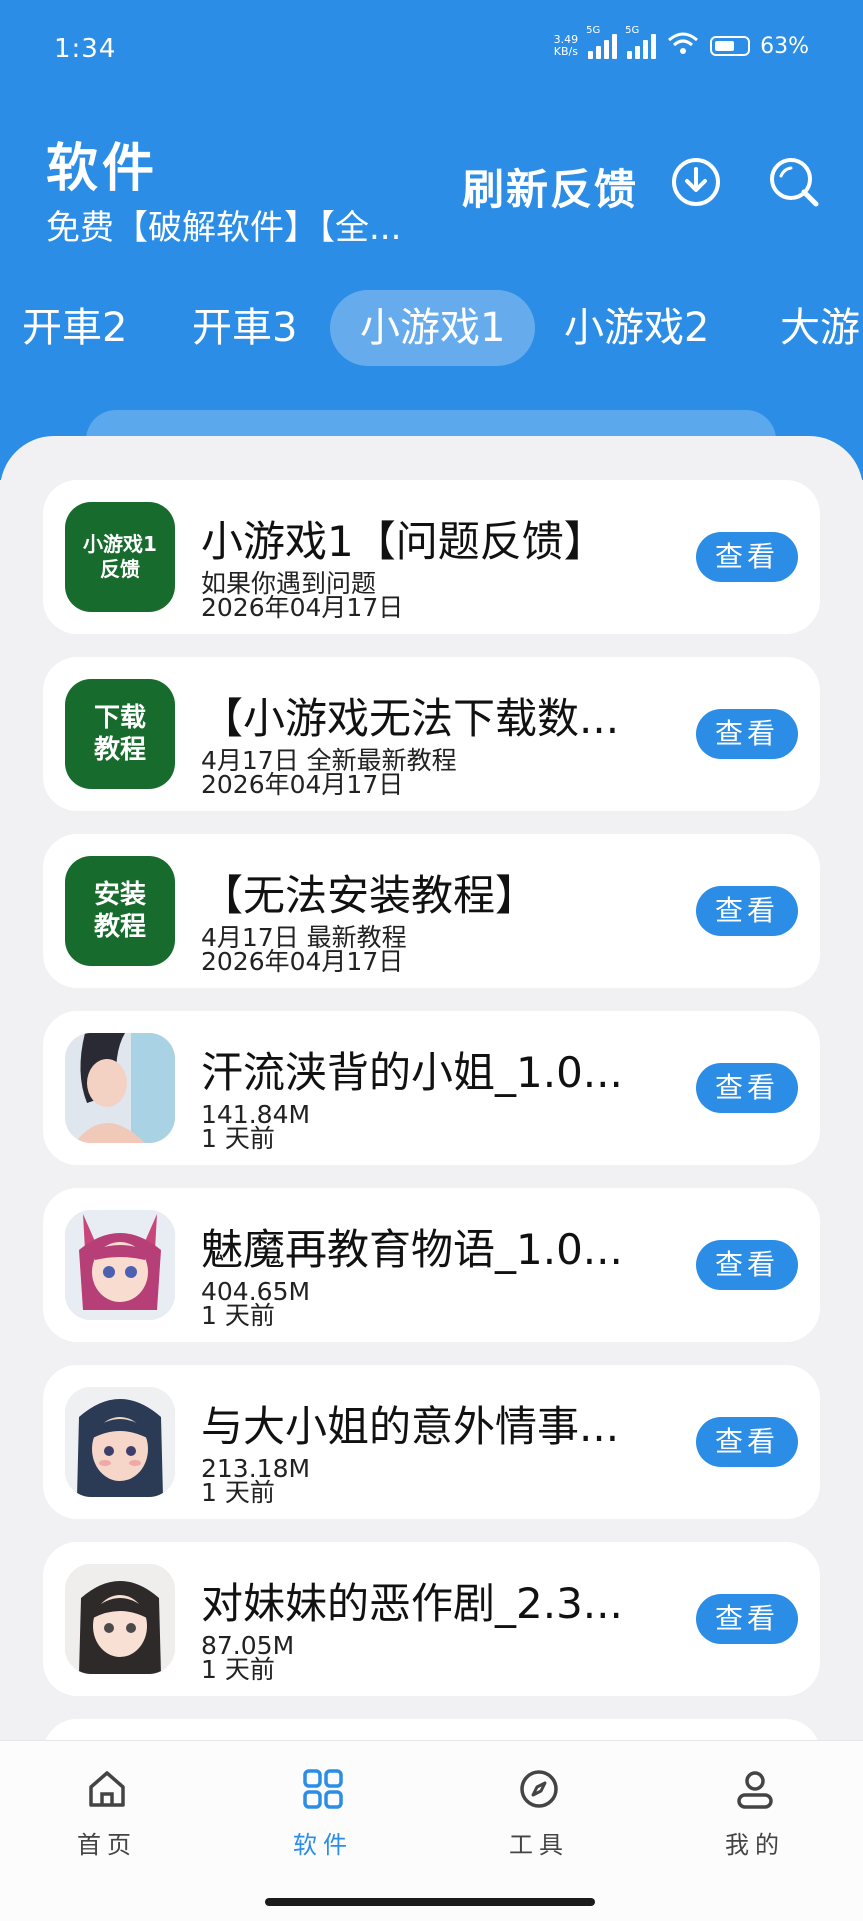 This screenshot has height=1921, width=863. I want to click on battery-level, so click(725, 46).